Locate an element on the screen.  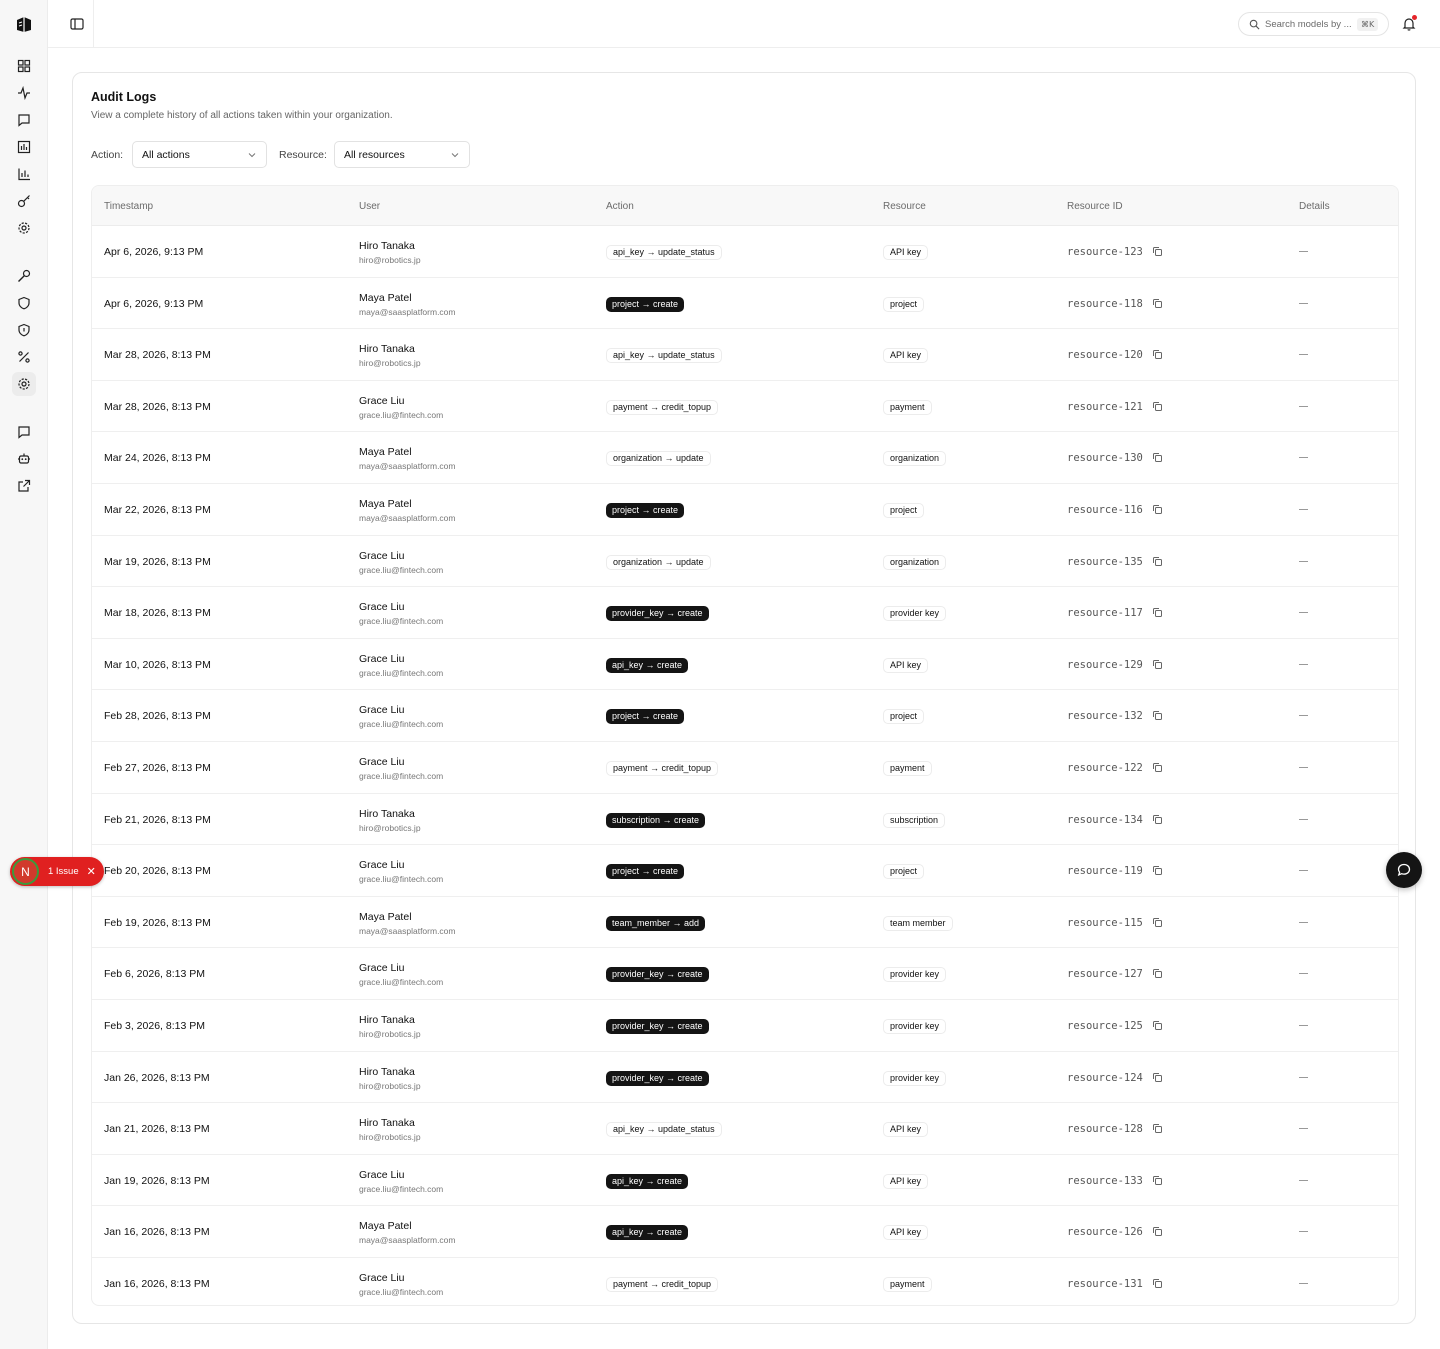
resource-id: resource-131 is located at coordinates (1105, 1284).